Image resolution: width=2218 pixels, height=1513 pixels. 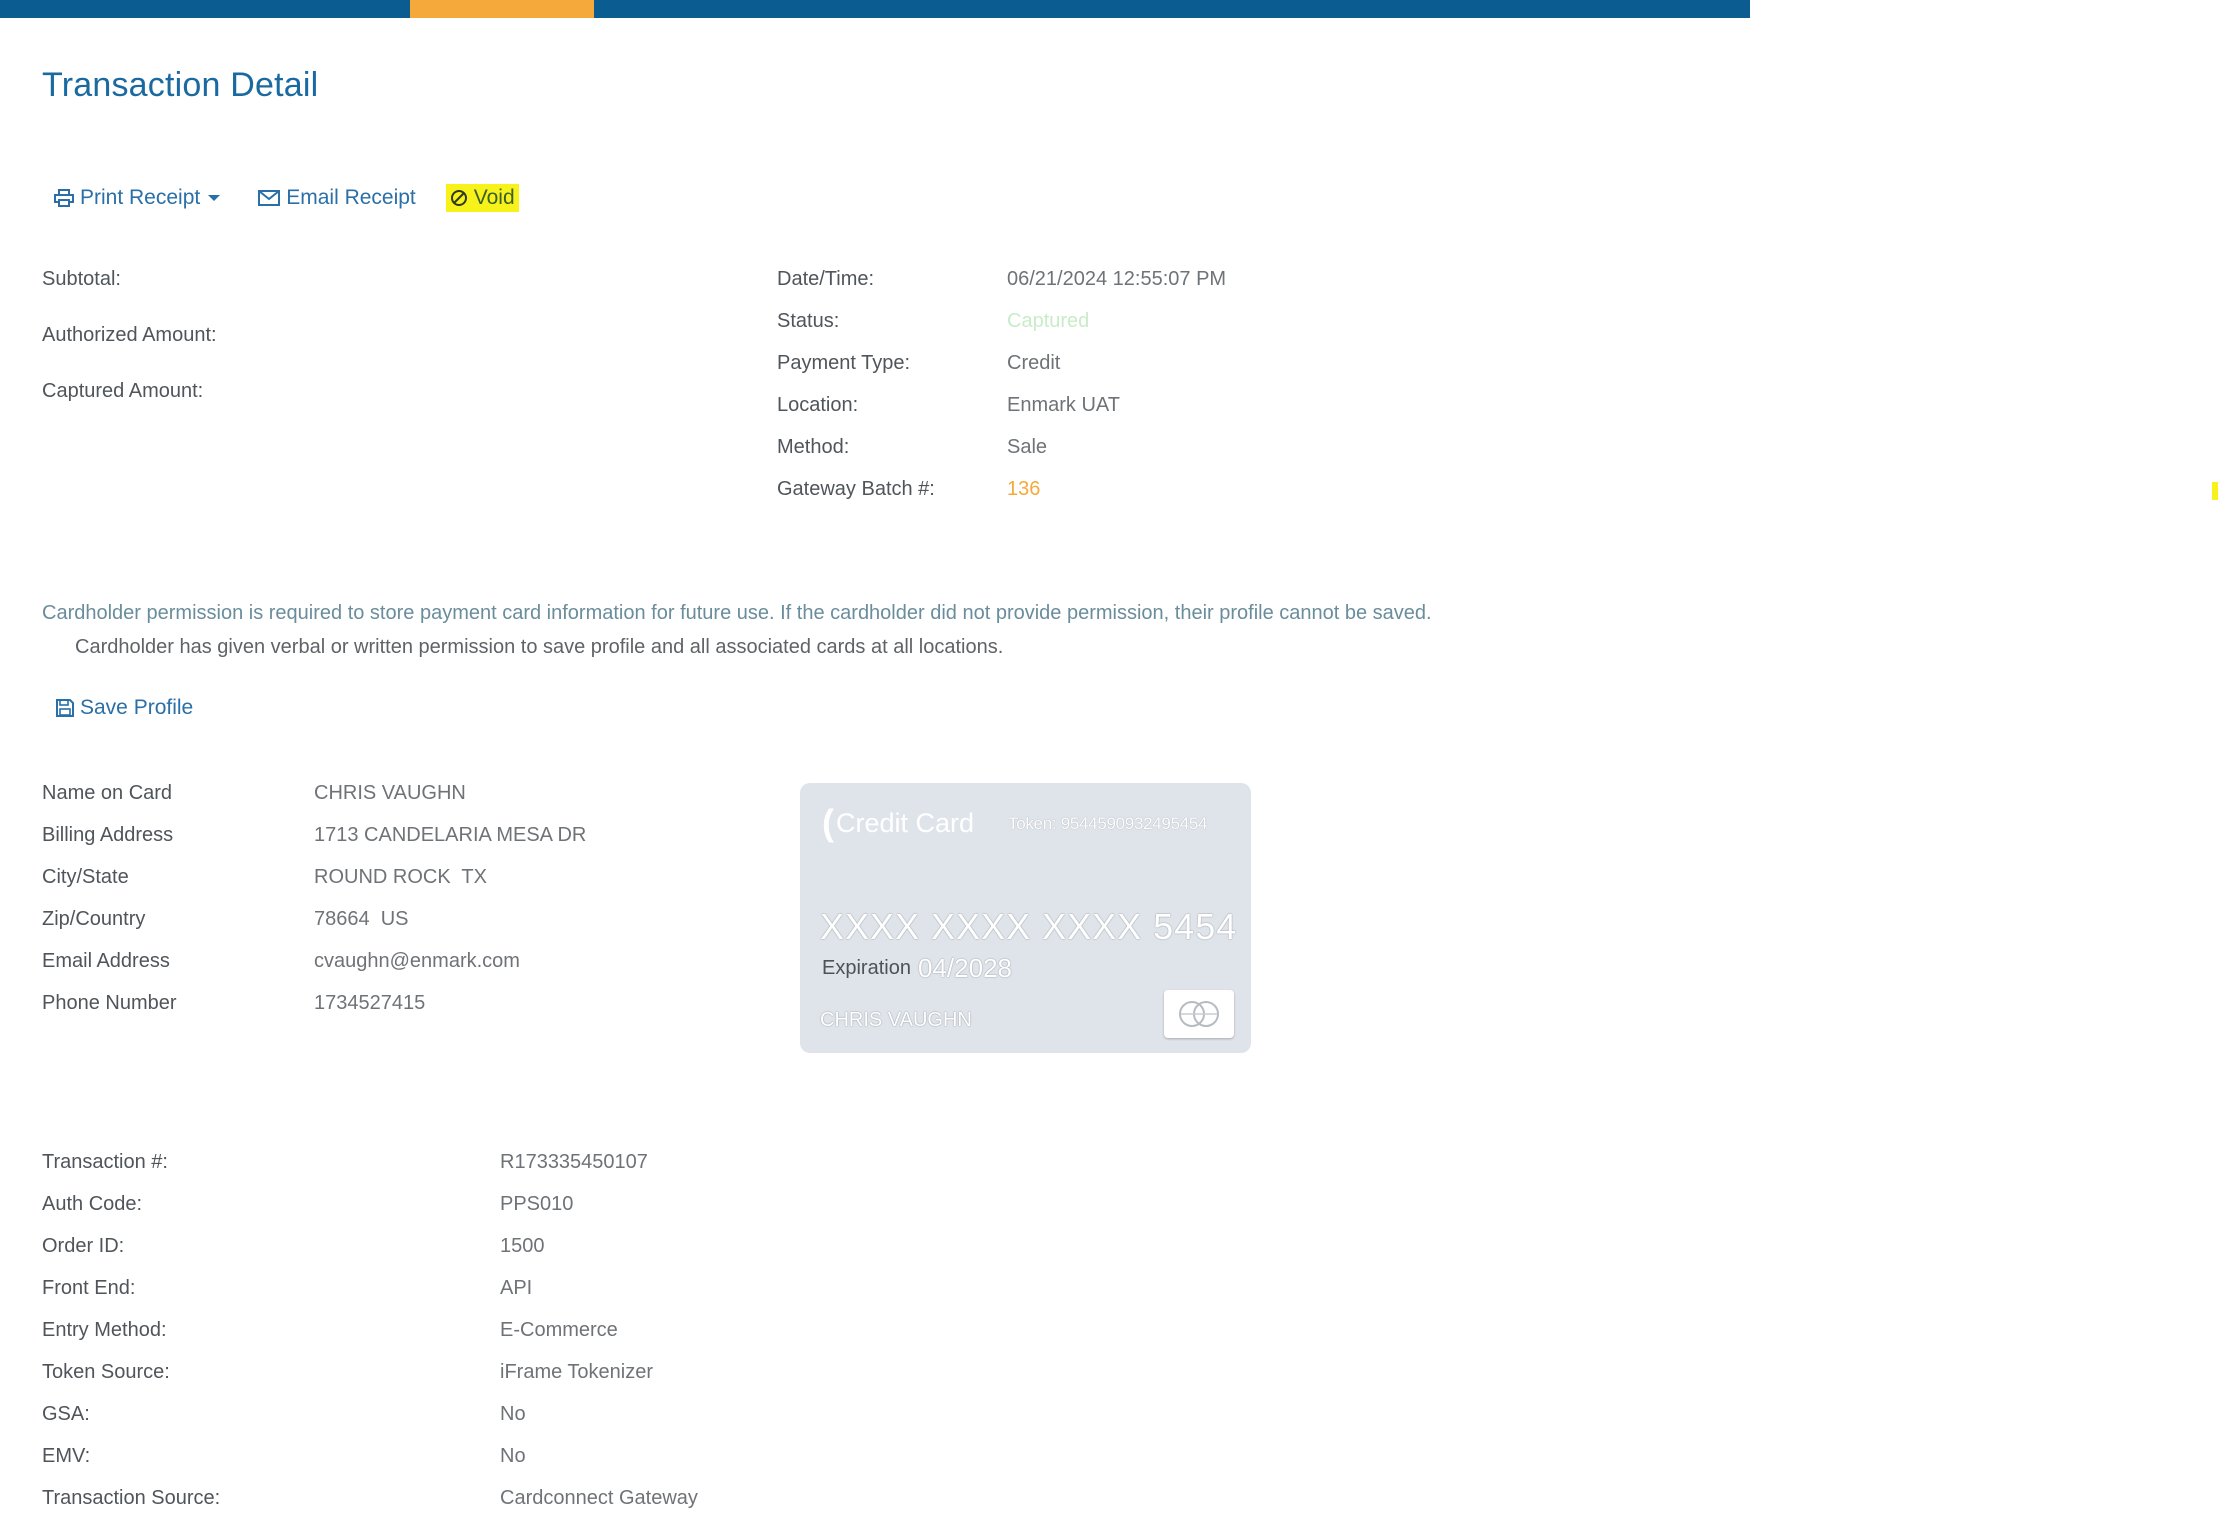 I want to click on mastercard-icon, so click(x=1199, y=1014).